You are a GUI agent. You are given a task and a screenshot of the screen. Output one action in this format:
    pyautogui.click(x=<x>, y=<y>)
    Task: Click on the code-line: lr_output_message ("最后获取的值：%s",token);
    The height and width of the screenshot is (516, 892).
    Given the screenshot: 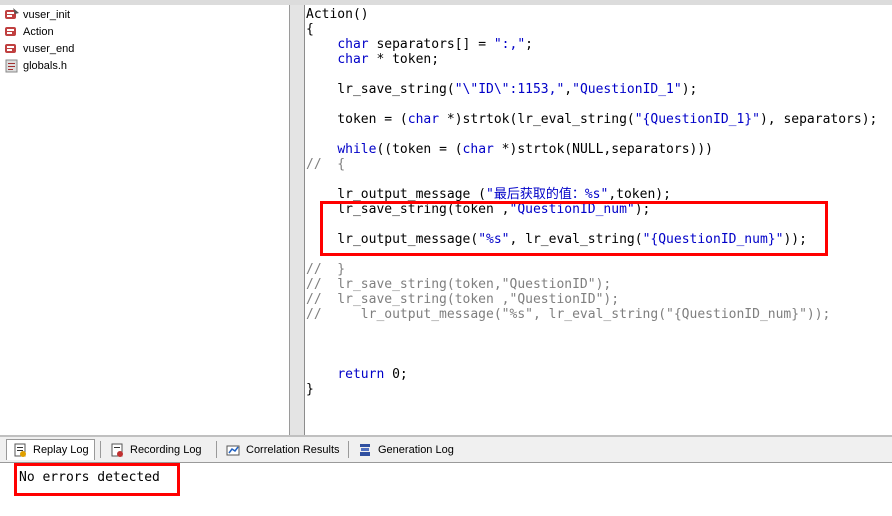 What is the action you would take?
    pyautogui.click(x=488, y=194)
    